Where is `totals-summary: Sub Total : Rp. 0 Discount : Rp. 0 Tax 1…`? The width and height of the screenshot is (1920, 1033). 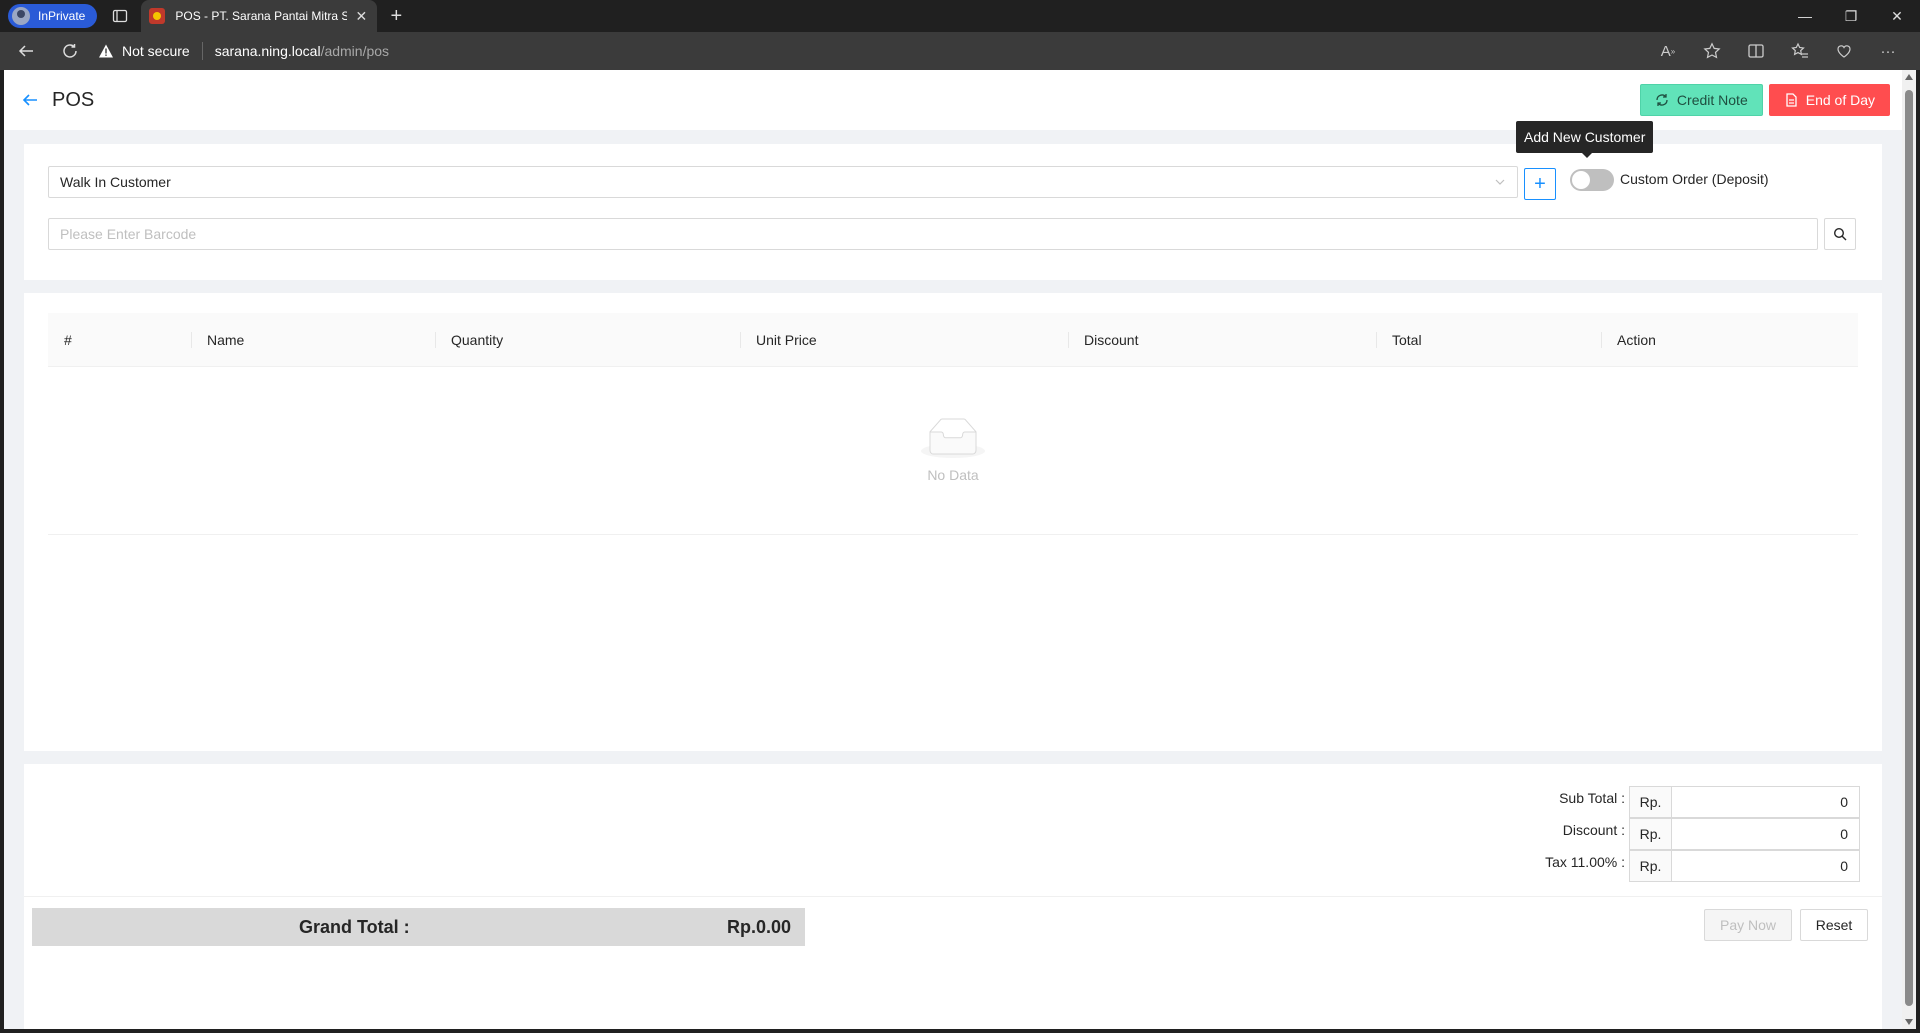
totals-summary: Sub Total : Rp. 0 Discount : Rp. 0 Tax 1… is located at coordinates (1702, 834).